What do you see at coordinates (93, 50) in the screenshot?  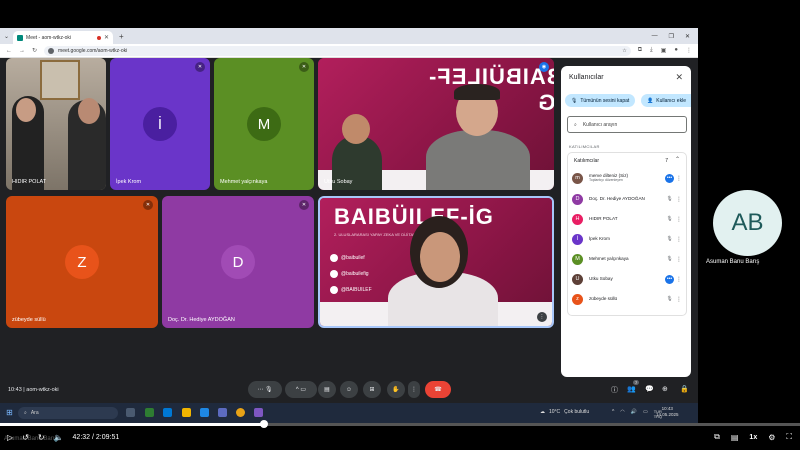 I see `url-text: meet.google.com/aom-wtkz-oki` at bounding box center [93, 50].